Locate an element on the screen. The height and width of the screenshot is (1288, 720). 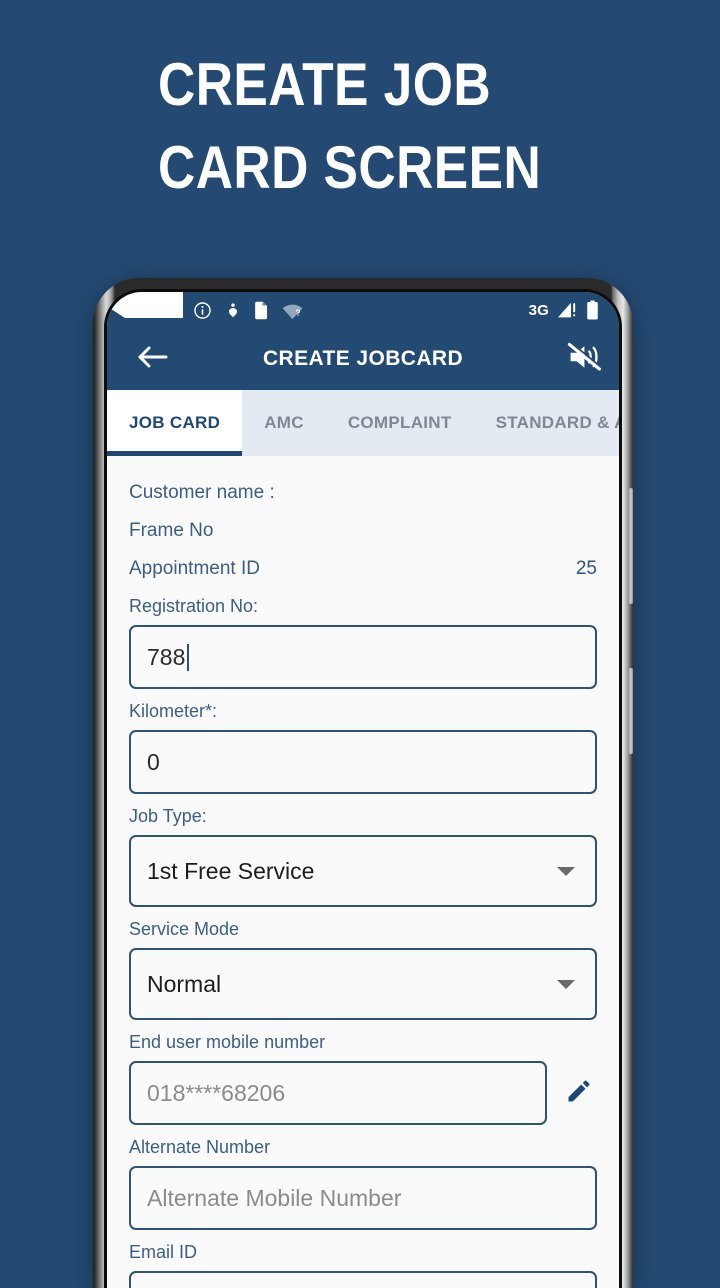
field-job-type: Job Type: 1st Free Service is located at coordinates (363, 856).